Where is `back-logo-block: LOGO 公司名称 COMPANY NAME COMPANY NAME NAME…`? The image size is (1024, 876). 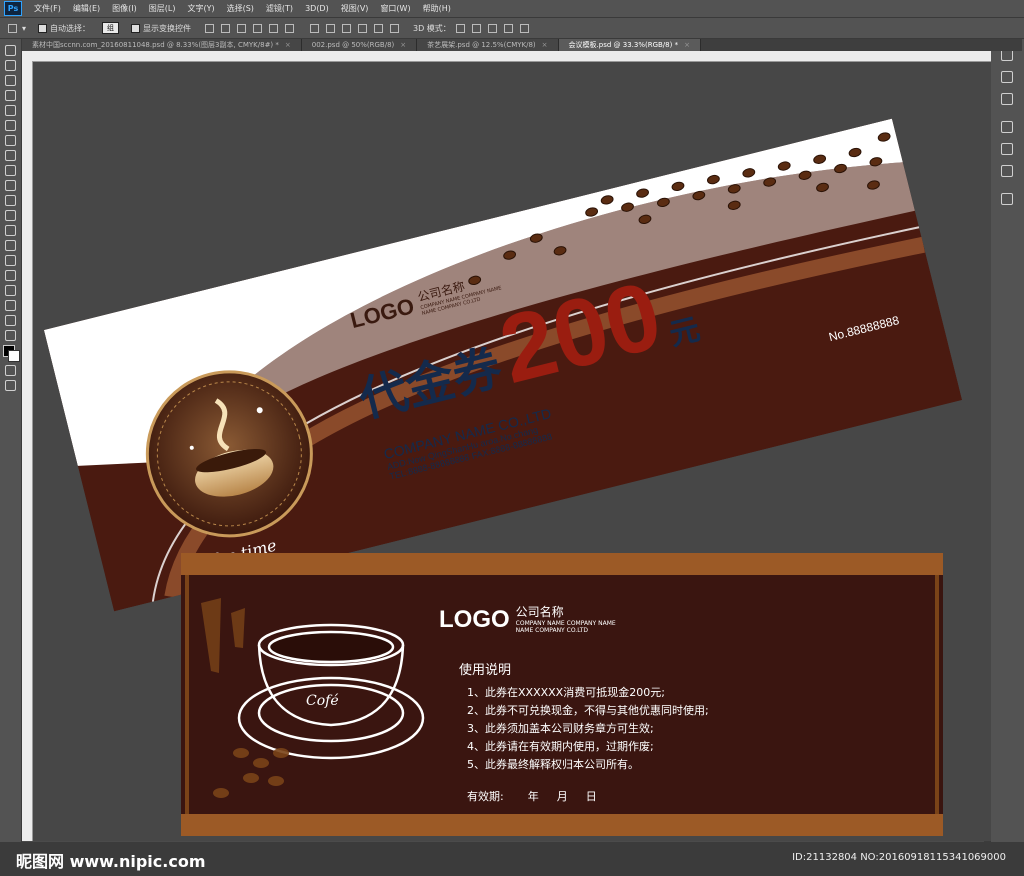 back-logo-block: LOGO 公司名称 COMPANY NAME COMPANY NAME NAME… is located at coordinates (527, 618).